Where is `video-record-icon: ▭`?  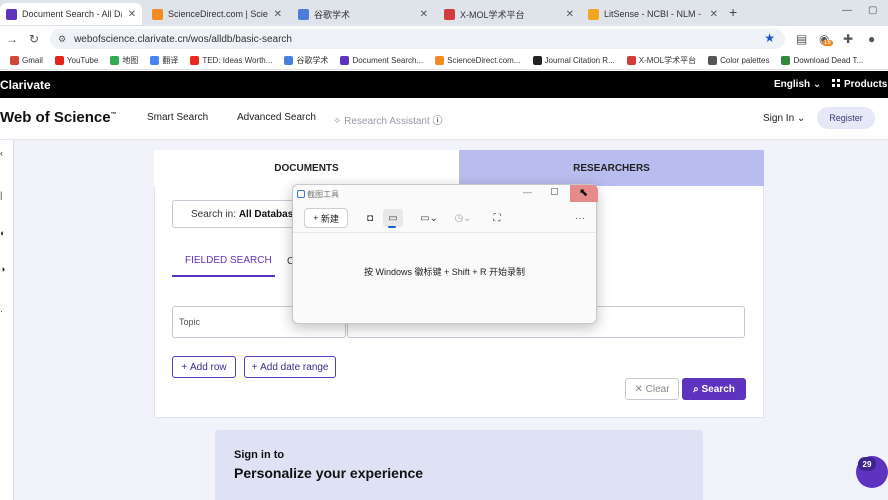
video-record-icon: ▭ is located at coordinates (393, 218).